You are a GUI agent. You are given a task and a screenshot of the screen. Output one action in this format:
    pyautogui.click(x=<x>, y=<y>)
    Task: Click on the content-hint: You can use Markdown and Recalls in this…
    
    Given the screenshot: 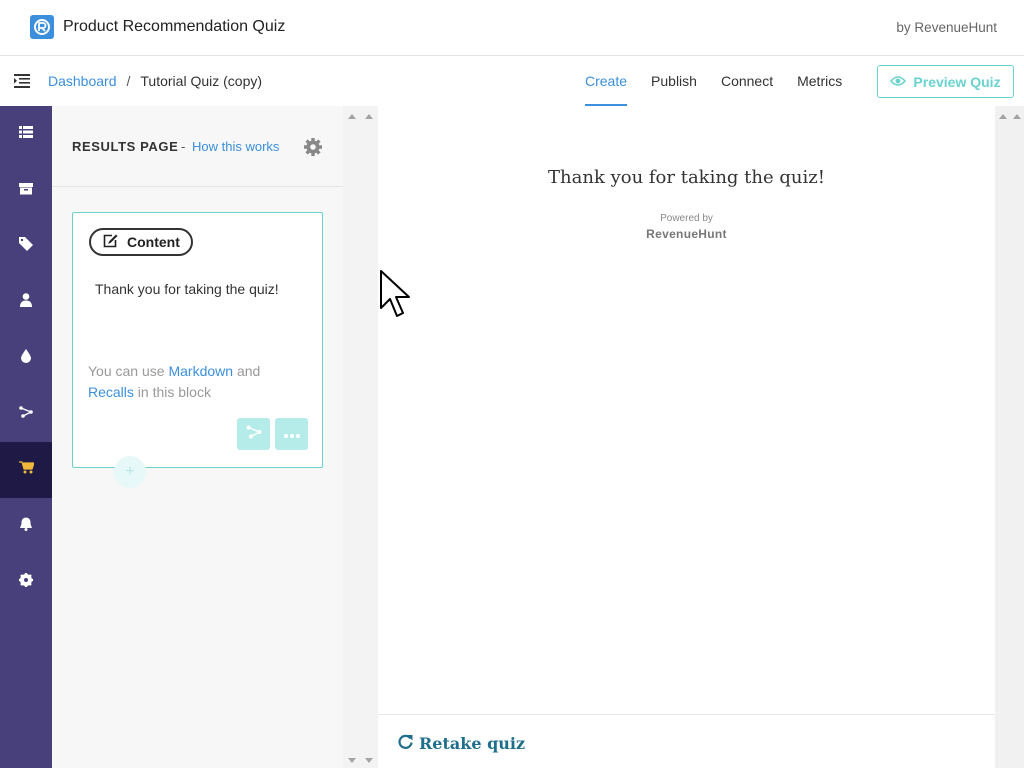 What is the action you would take?
    pyautogui.click(x=188, y=382)
    